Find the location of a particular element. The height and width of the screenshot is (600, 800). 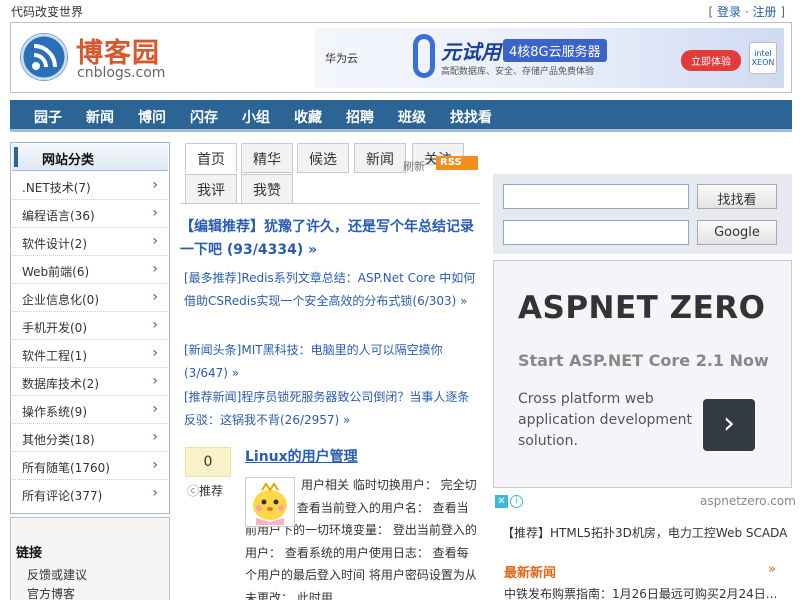

tab-my-comments: 我评 is located at coordinates (211, 189).